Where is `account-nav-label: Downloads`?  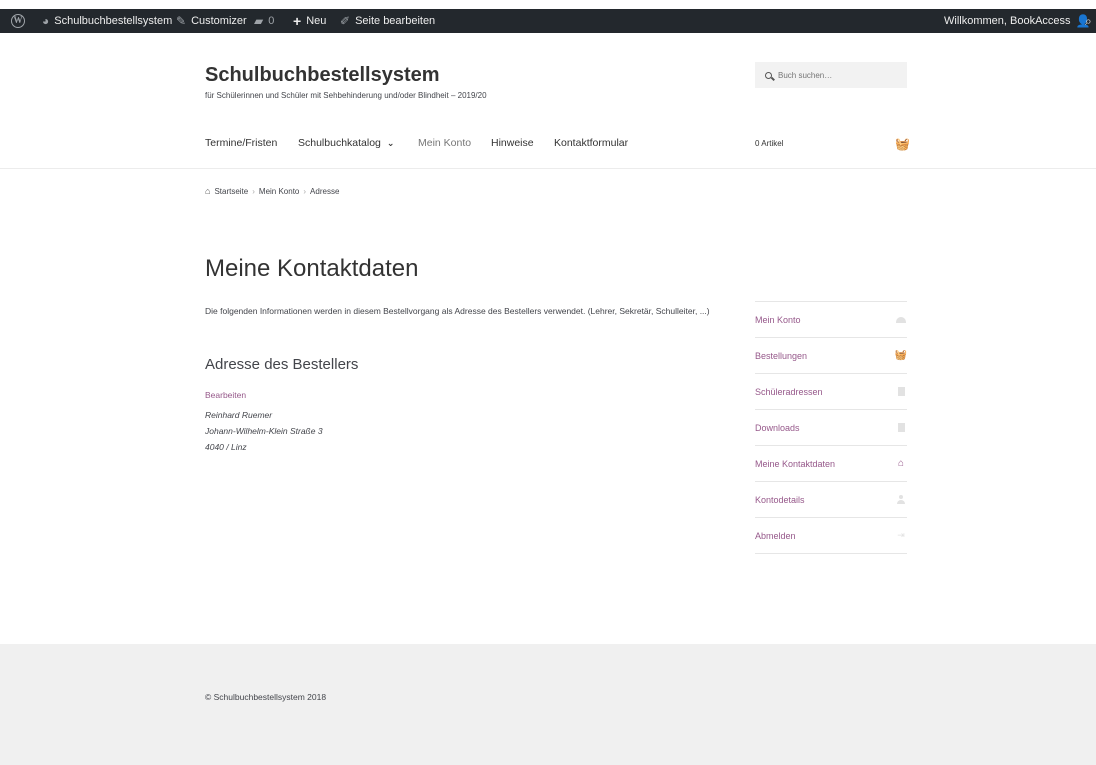
account-nav-label: Downloads is located at coordinates (777, 427).